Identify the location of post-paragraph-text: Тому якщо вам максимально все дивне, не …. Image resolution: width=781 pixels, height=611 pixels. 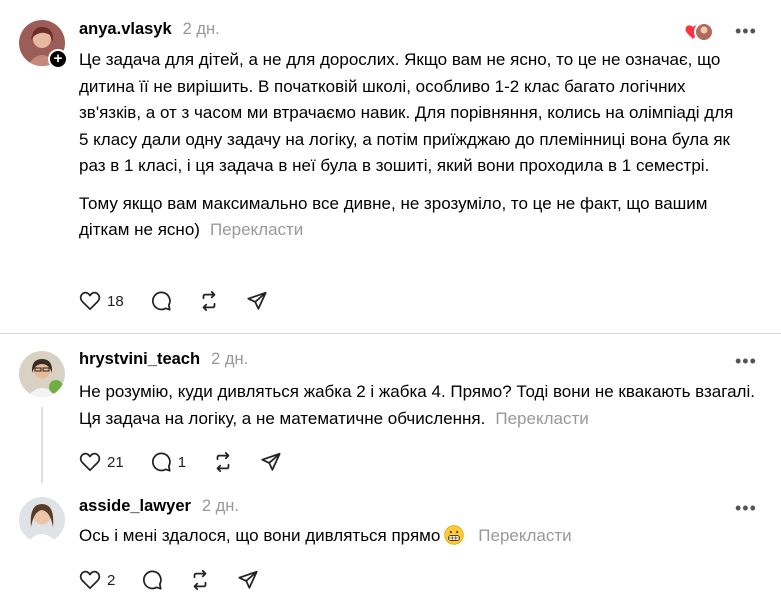
(393, 216).